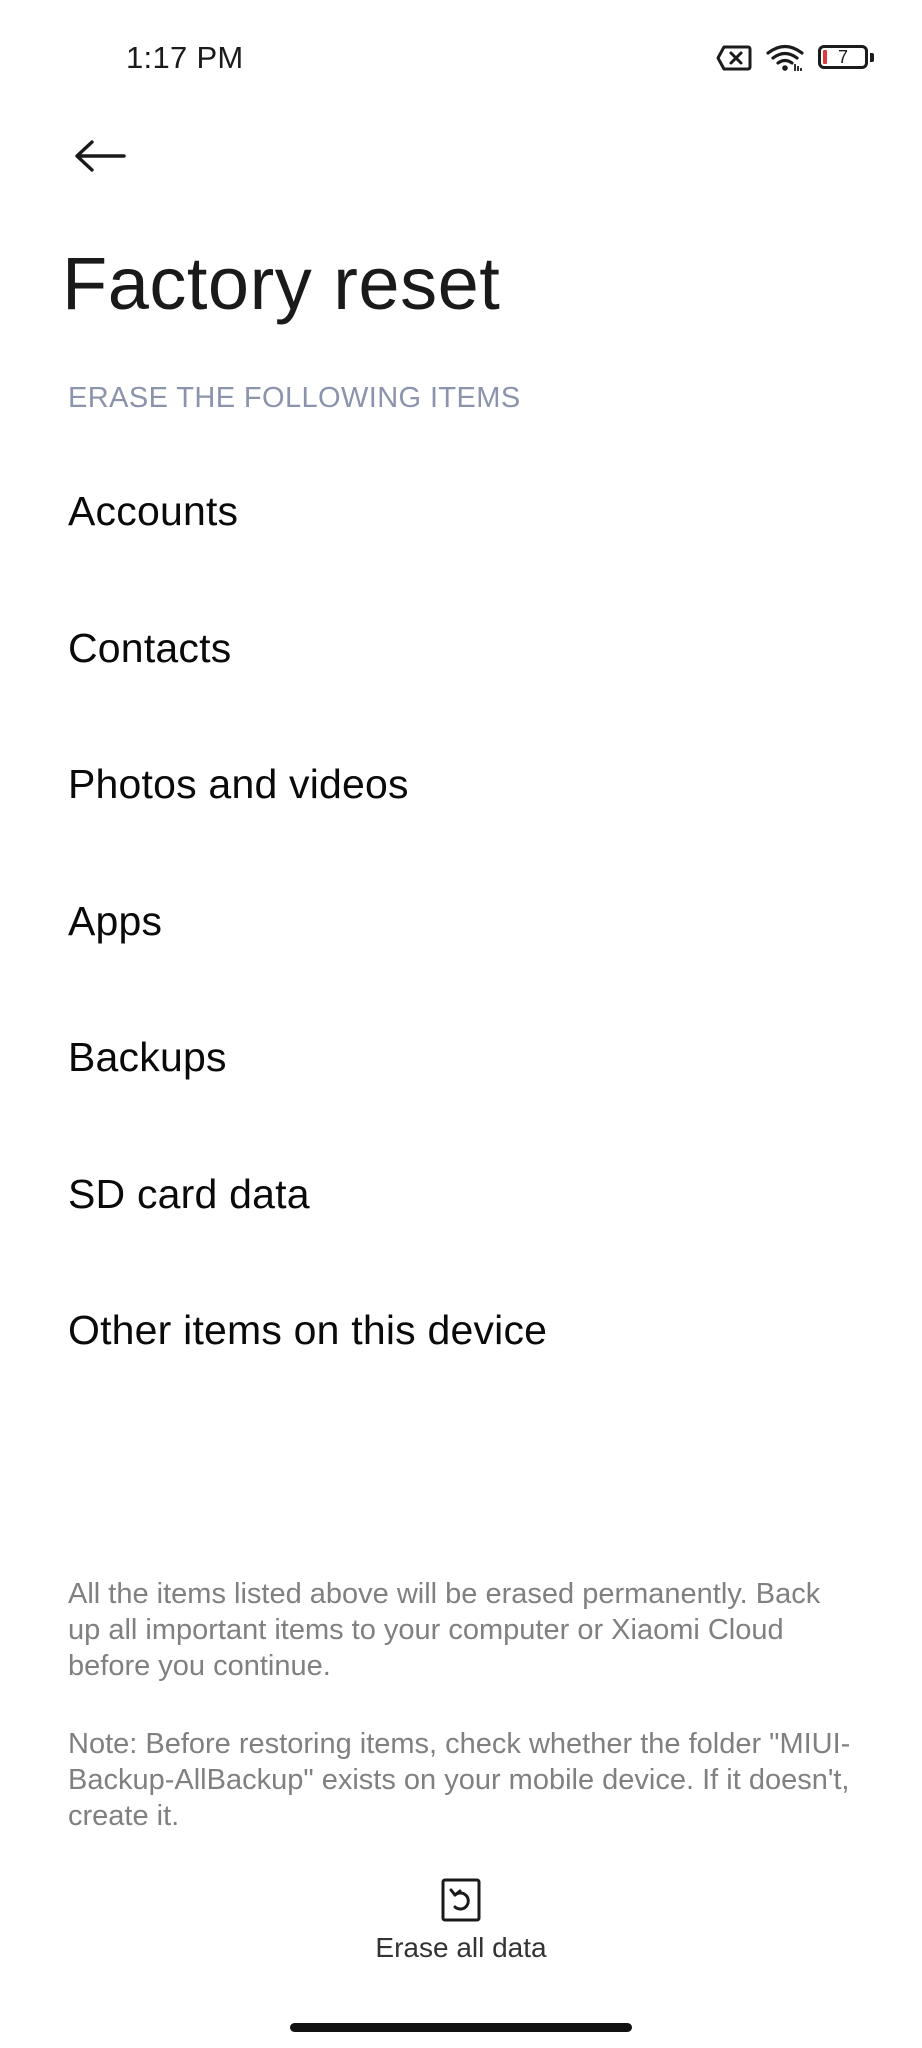 The image size is (922, 2048). Describe the element at coordinates (461, 2027) in the screenshot. I see `home-indicator` at that location.